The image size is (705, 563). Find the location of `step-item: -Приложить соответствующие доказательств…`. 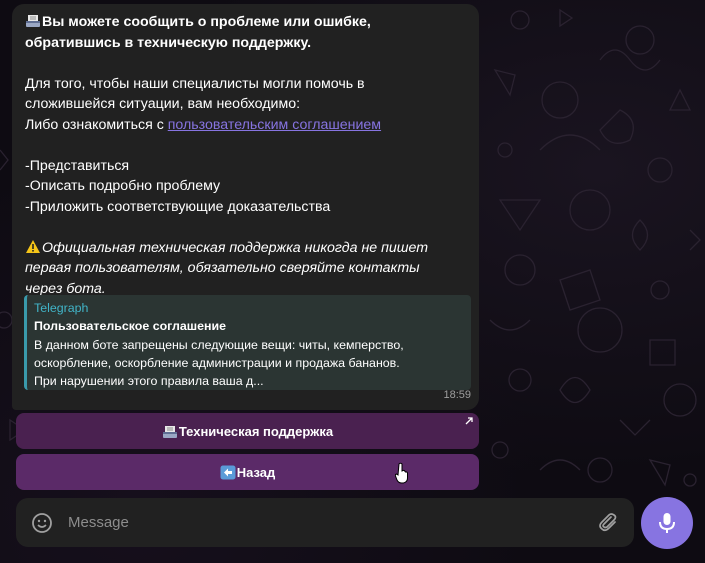

step-item: -Приложить соответствующие доказательств… is located at coordinates (178, 206).